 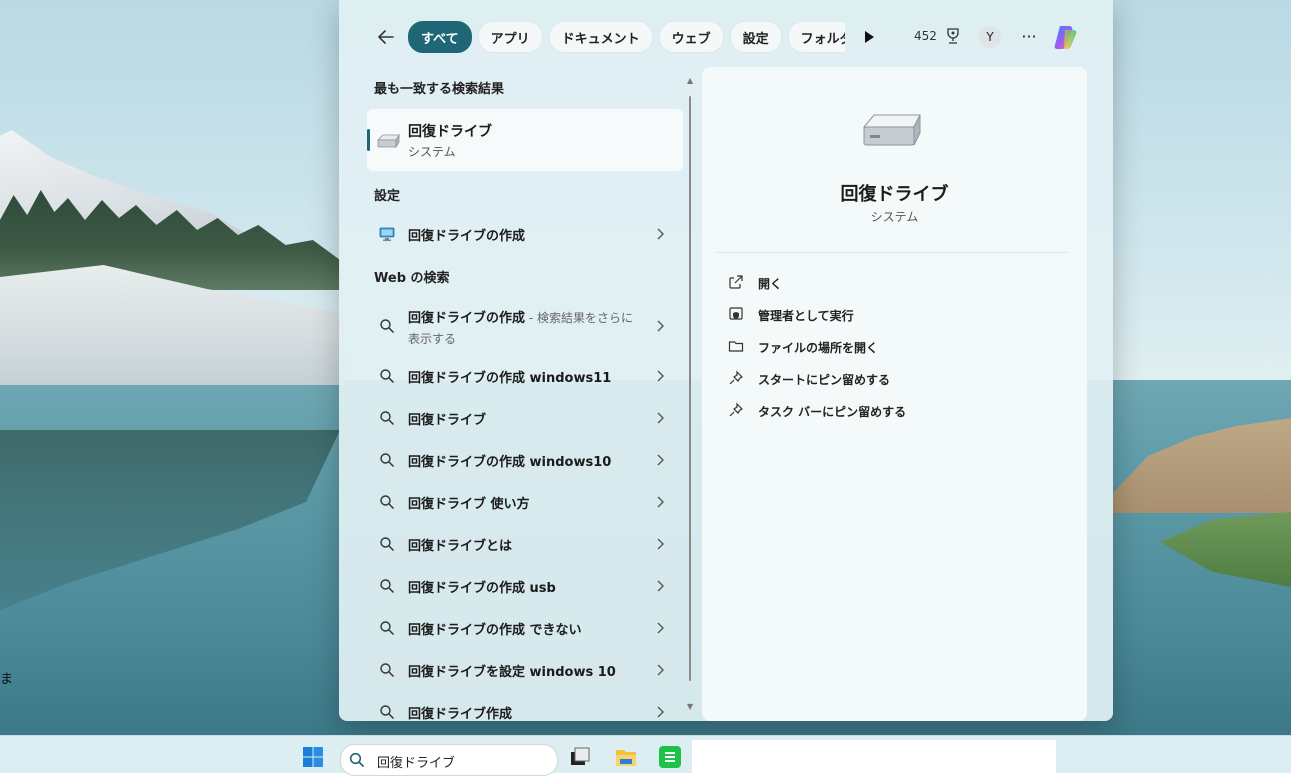 What do you see at coordinates (1029, 36) in the screenshot?
I see `more-options-button: ···` at bounding box center [1029, 36].